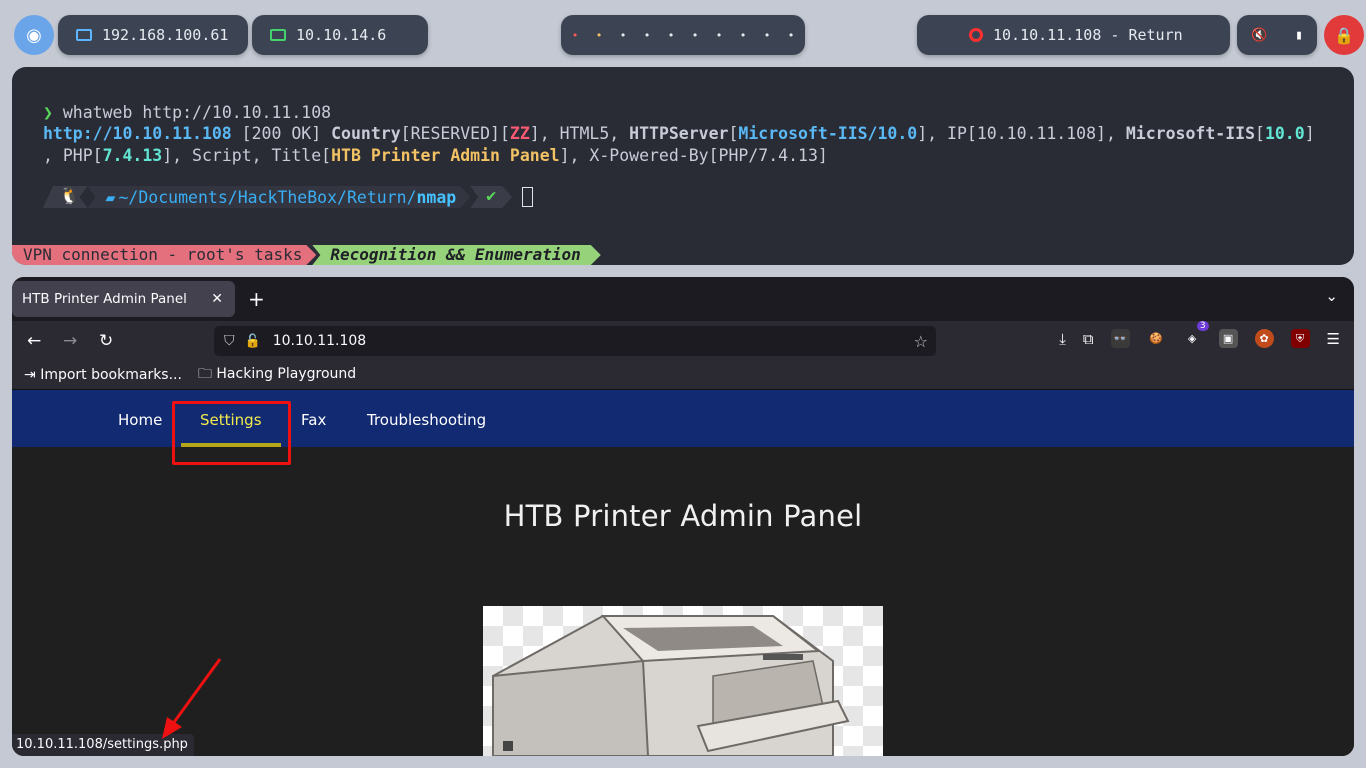 The image size is (1366, 768). I want to click on status-check-icon: ✔, so click(491, 197).